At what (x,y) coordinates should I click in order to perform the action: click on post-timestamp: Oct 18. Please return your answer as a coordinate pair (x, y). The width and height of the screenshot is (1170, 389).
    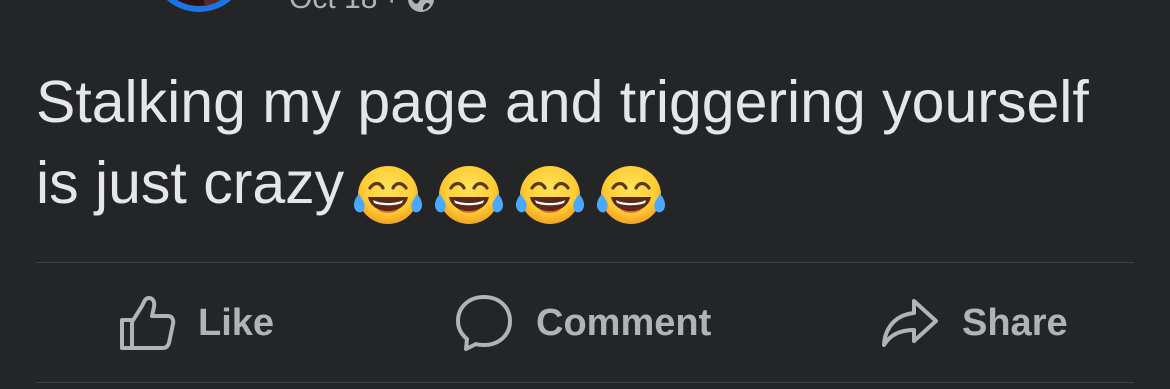
    Looking at the image, I should click on (333, 8).